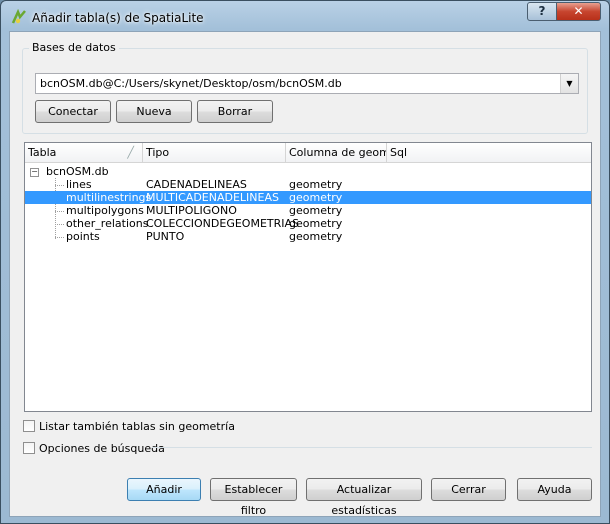  What do you see at coordinates (489, 152) in the screenshot?
I see `column-header-sql: Sql` at bounding box center [489, 152].